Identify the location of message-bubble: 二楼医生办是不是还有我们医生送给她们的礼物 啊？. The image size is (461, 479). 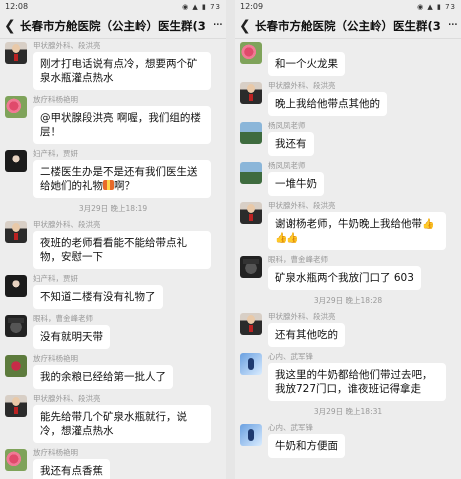
(122, 179).